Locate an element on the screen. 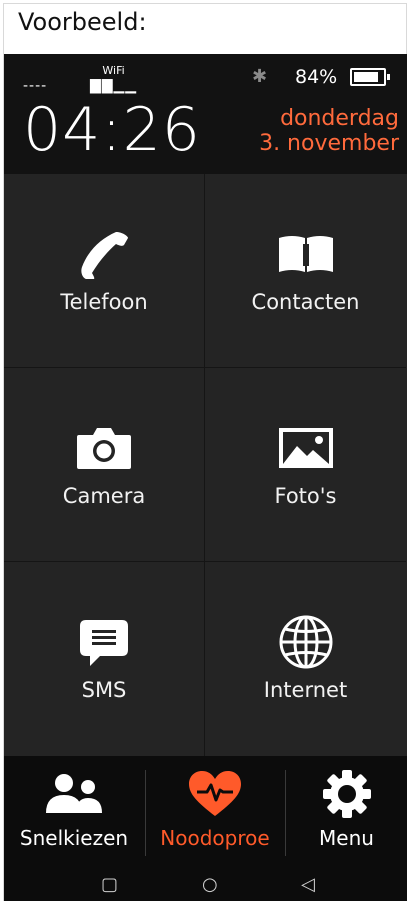 Image resolution: width=412 pixels, height=904 pixels. tile-sms: SMS is located at coordinates (104, 659).